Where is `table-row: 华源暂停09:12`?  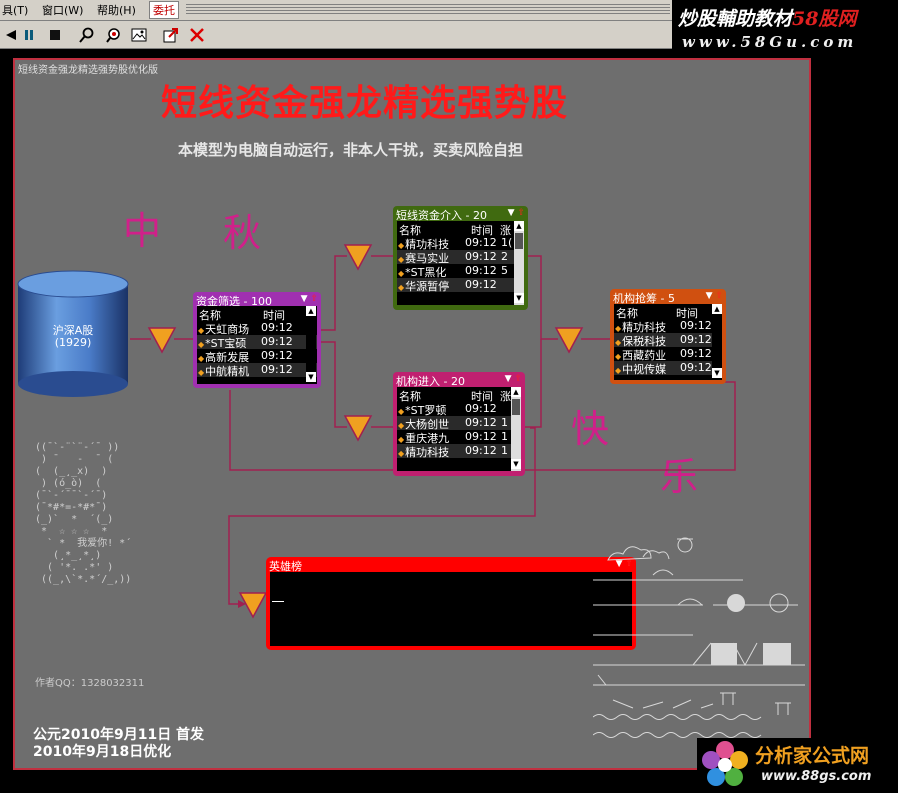
table-row: 华源暂停09:12 is located at coordinates (460, 285).